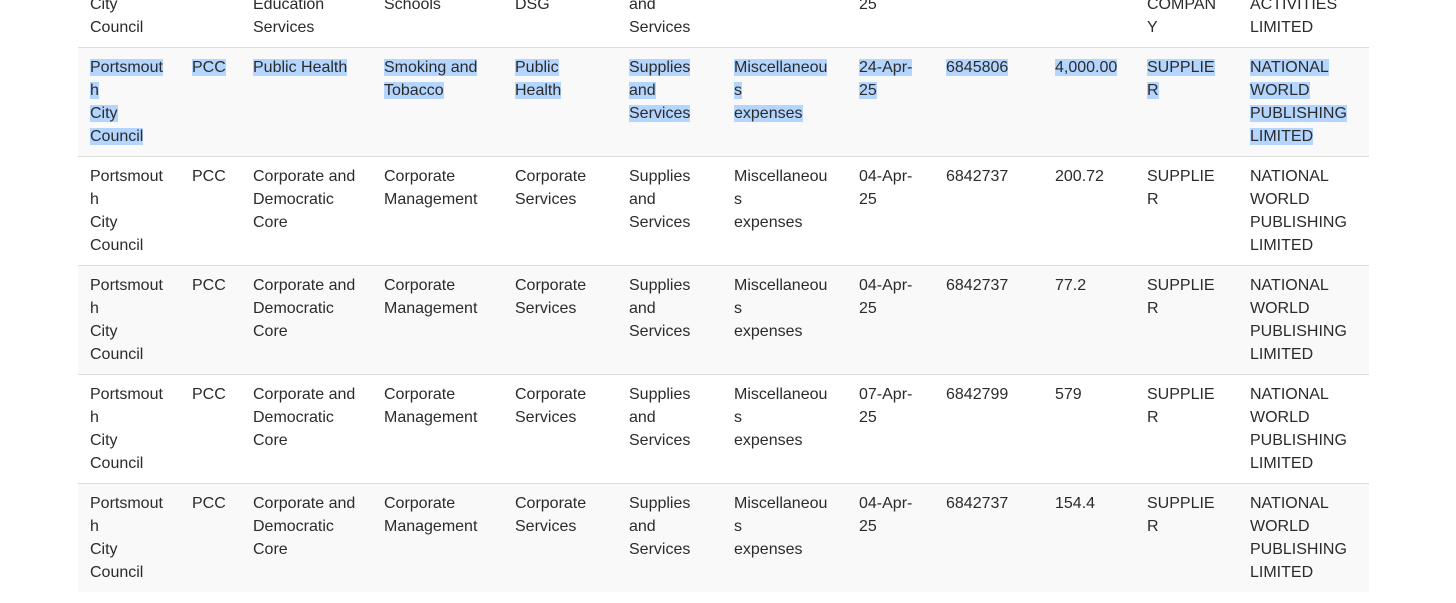 Image resolution: width=1456 pixels, height=603 pixels. I want to click on cell-service: Smoking and Tobacco, so click(437, 102).